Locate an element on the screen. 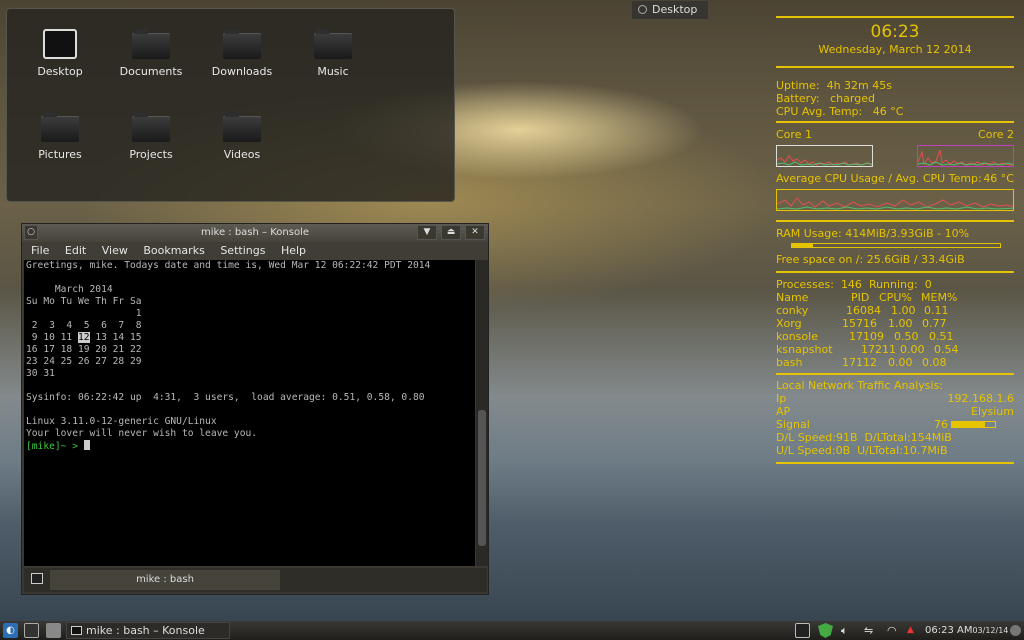  calendar-today: 12 is located at coordinates (83, 337).